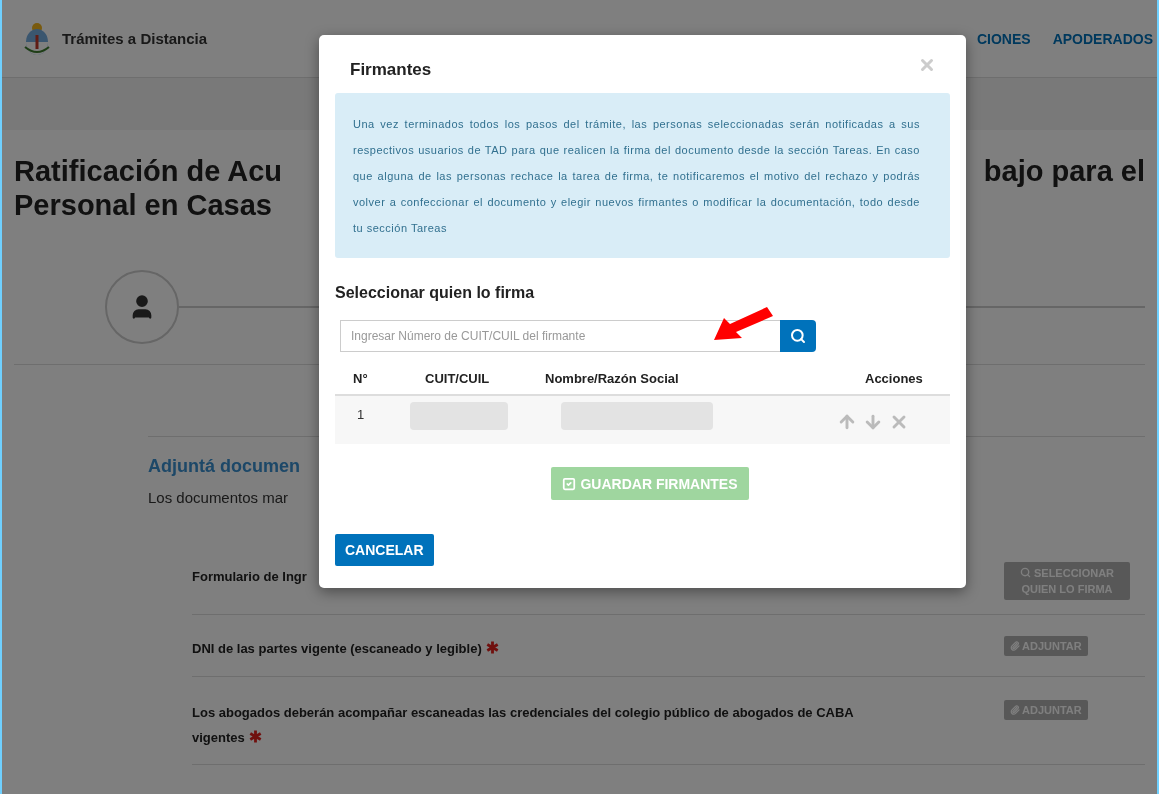 The height and width of the screenshot is (794, 1159). Describe the element at coordinates (361, 414) in the screenshot. I see `row-number: 1` at that location.